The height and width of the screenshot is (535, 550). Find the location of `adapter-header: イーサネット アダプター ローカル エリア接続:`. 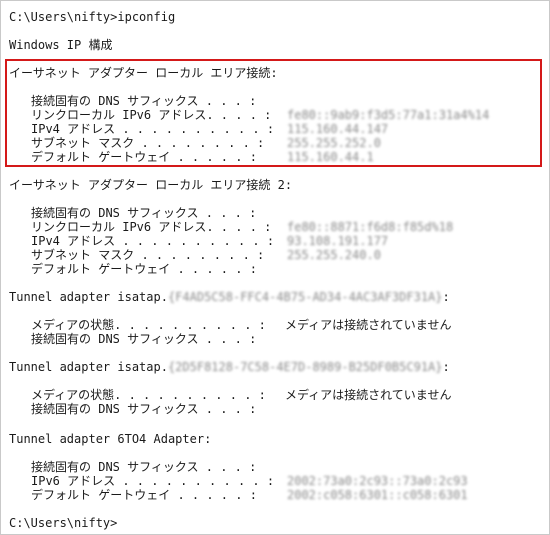

adapter-header: イーサネット アダプター ローカル エリア接続: is located at coordinates (143, 73).